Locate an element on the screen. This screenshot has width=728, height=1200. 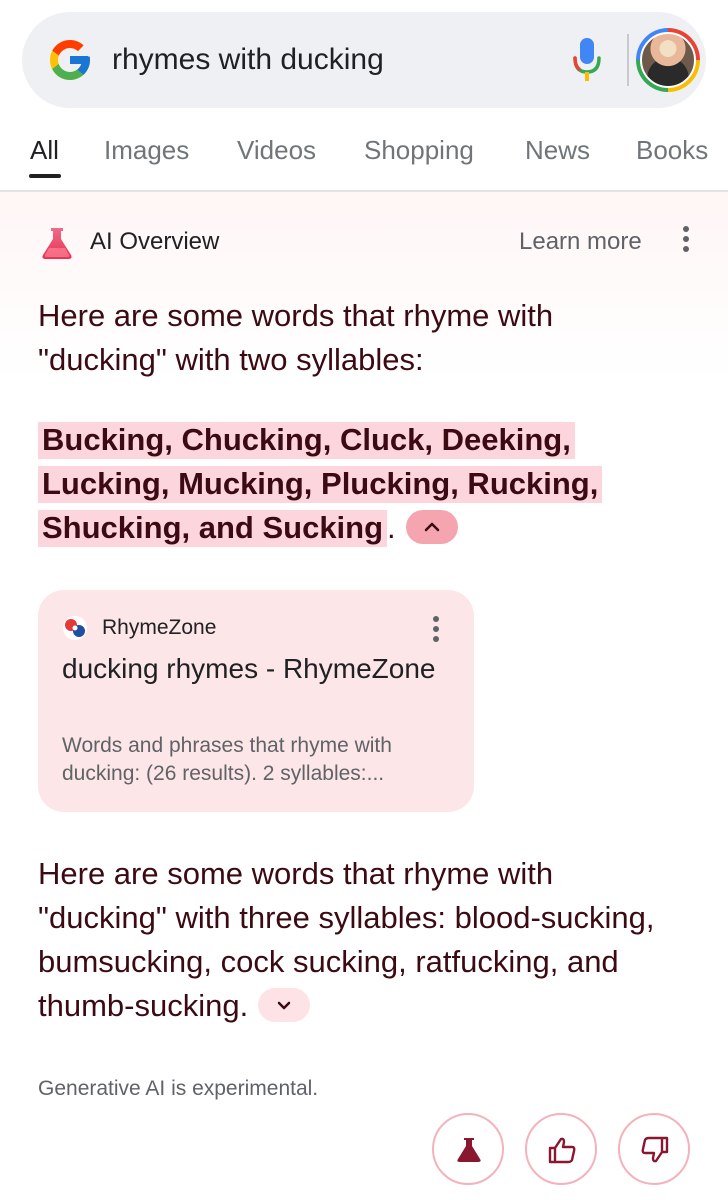
tab-images: Images is located at coordinates (146, 150).